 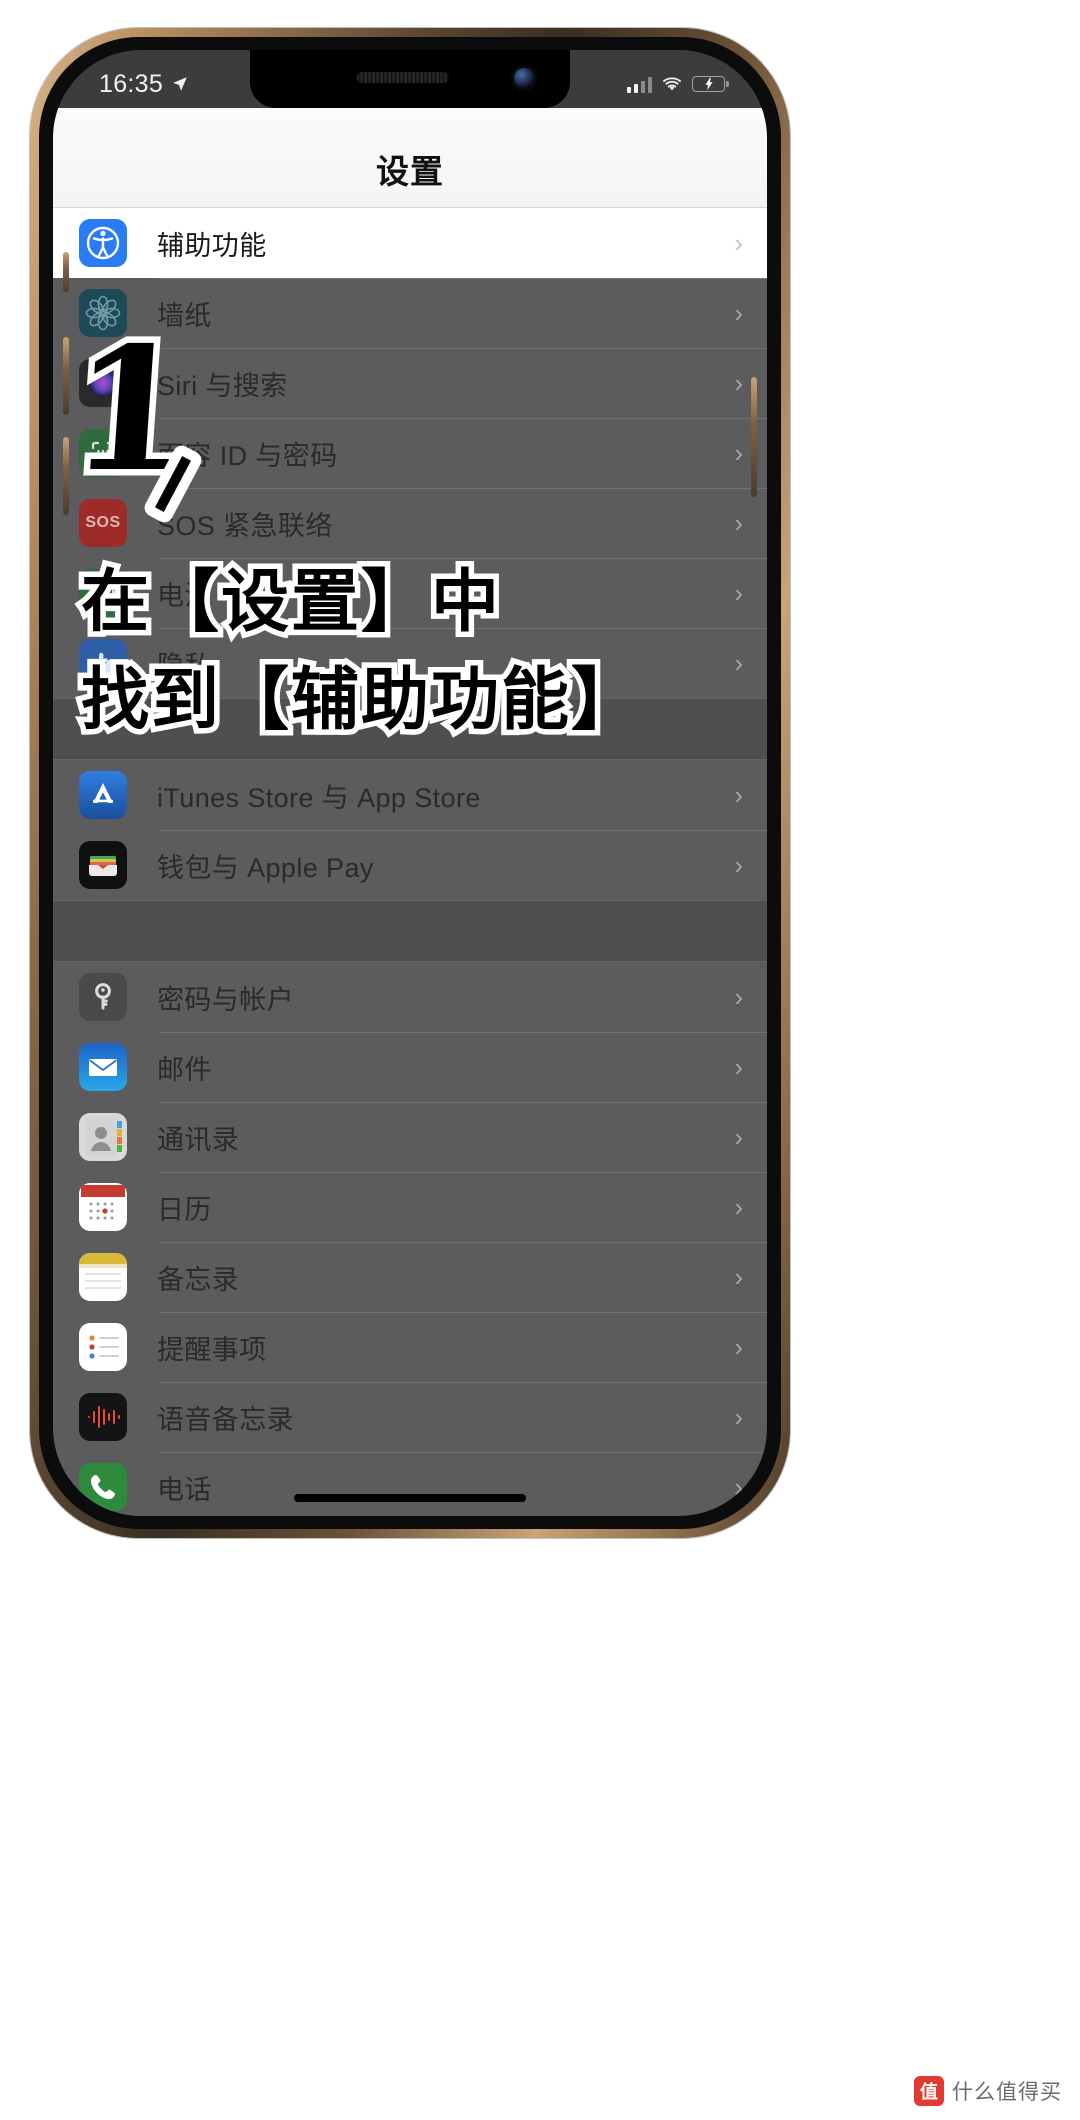 I want to click on settings-row-label: 密码与帐户, so click(x=225, y=999).